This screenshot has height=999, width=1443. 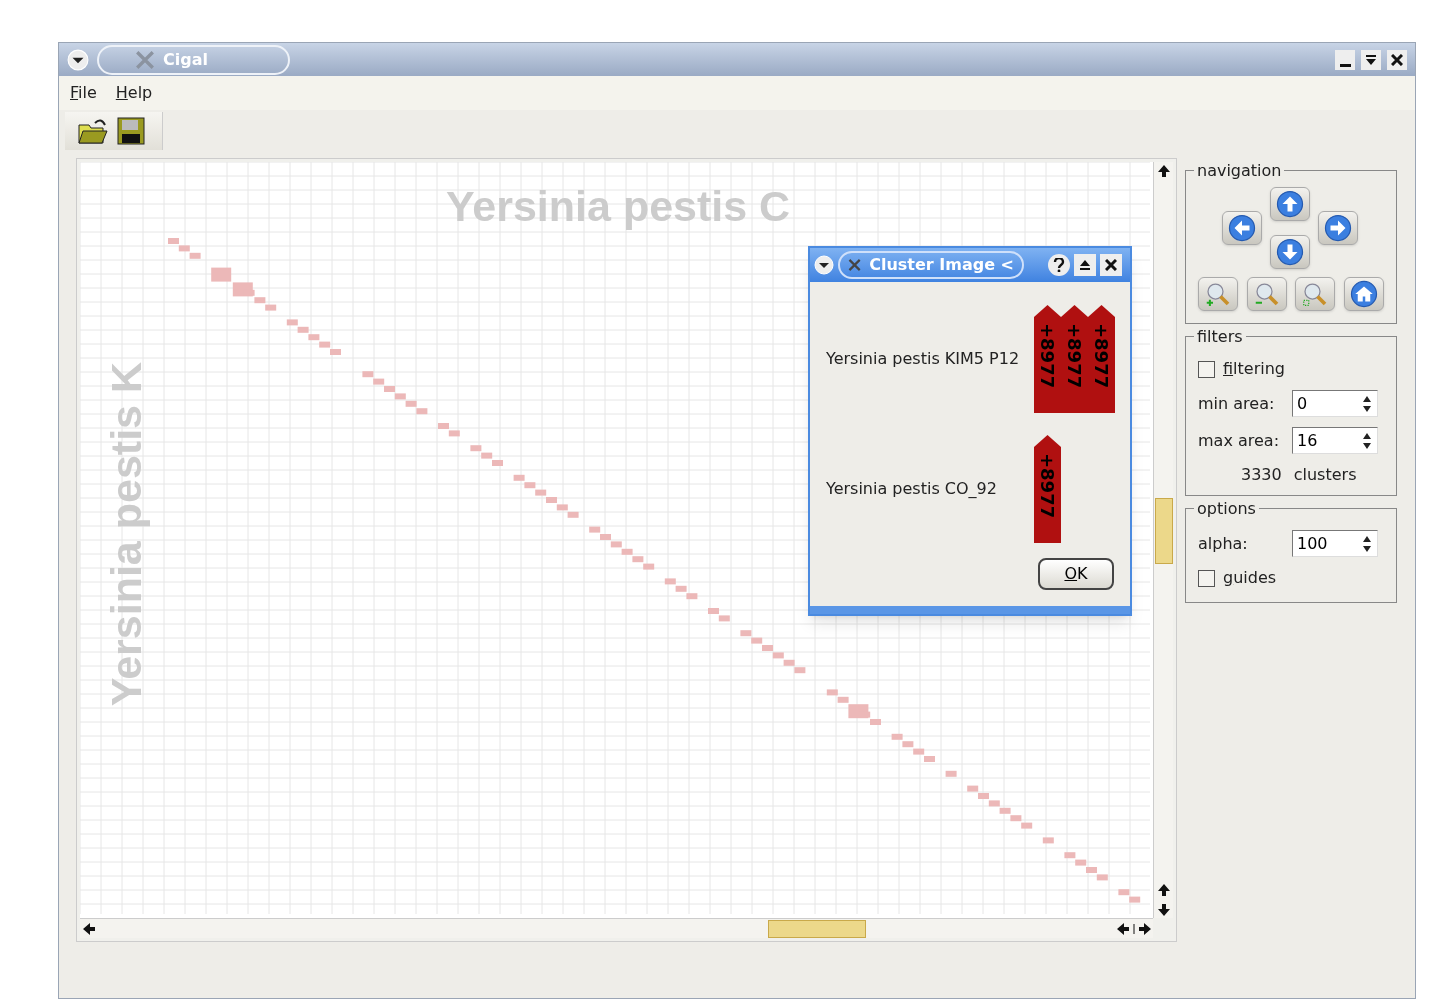 What do you see at coordinates (134, 93) in the screenshot?
I see `menu-item: Help` at bounding box center [134, 93].